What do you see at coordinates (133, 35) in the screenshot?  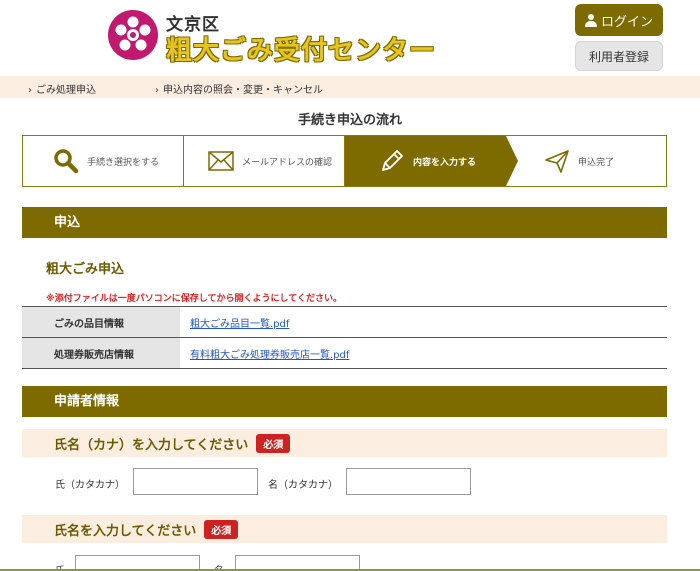 I see `ward-logo-icon` at bounding box center [133, 35].